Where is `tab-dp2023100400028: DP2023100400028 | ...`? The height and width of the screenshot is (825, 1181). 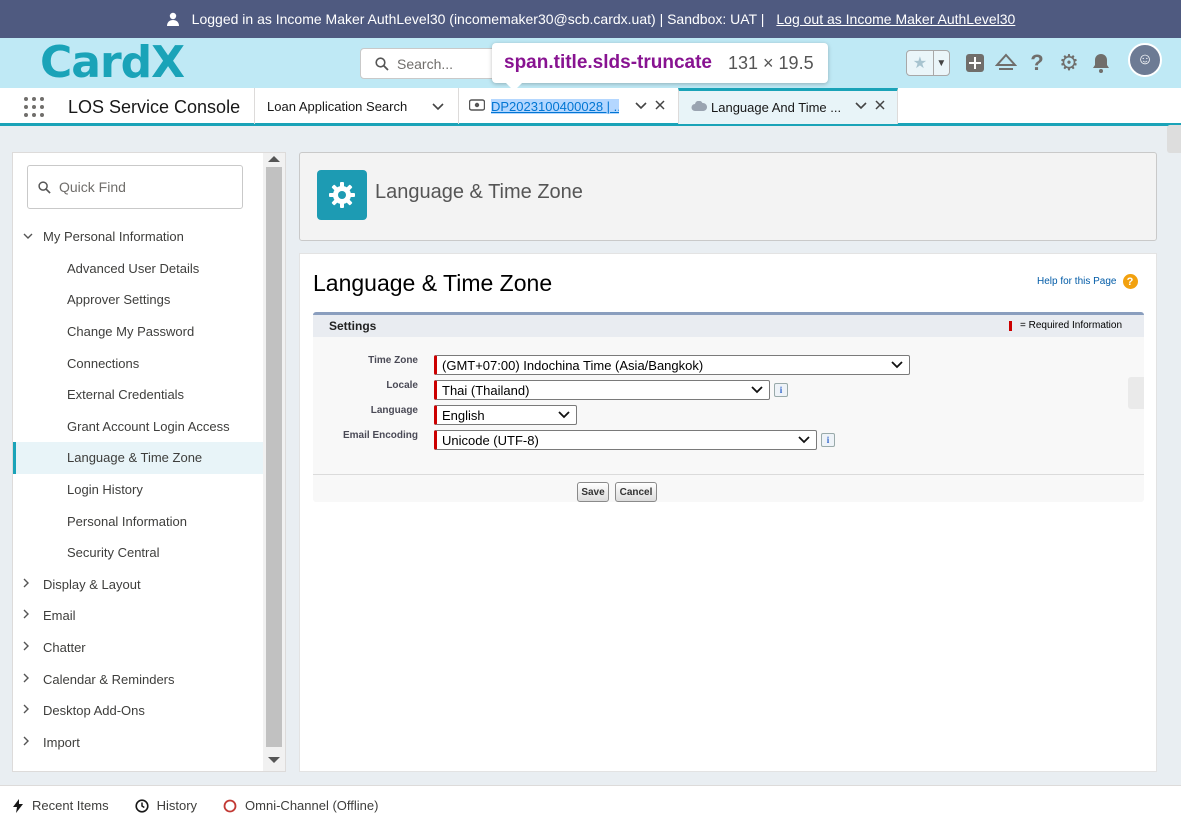
tab-dp2023100400028: DP2023100400028 | ... is located at coordinates (568, 106).